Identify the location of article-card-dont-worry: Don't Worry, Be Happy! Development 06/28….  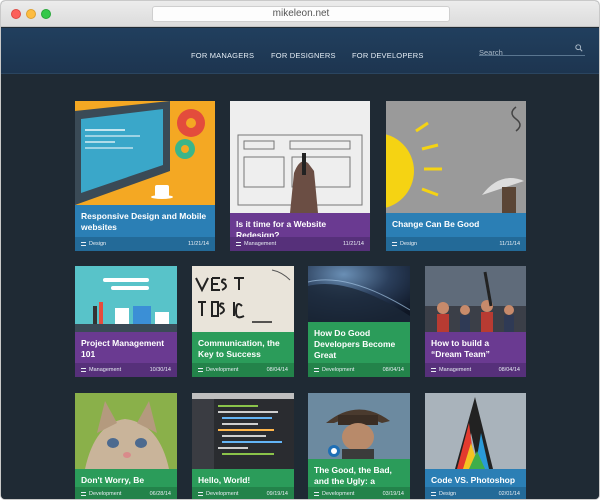
(126, 446).